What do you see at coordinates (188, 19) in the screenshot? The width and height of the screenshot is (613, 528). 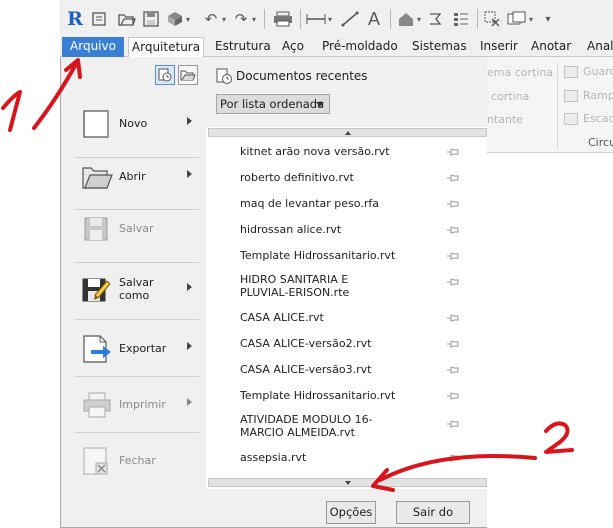 I see `sync-dropdown-icon: ▾` at bounding box center [188, 19].